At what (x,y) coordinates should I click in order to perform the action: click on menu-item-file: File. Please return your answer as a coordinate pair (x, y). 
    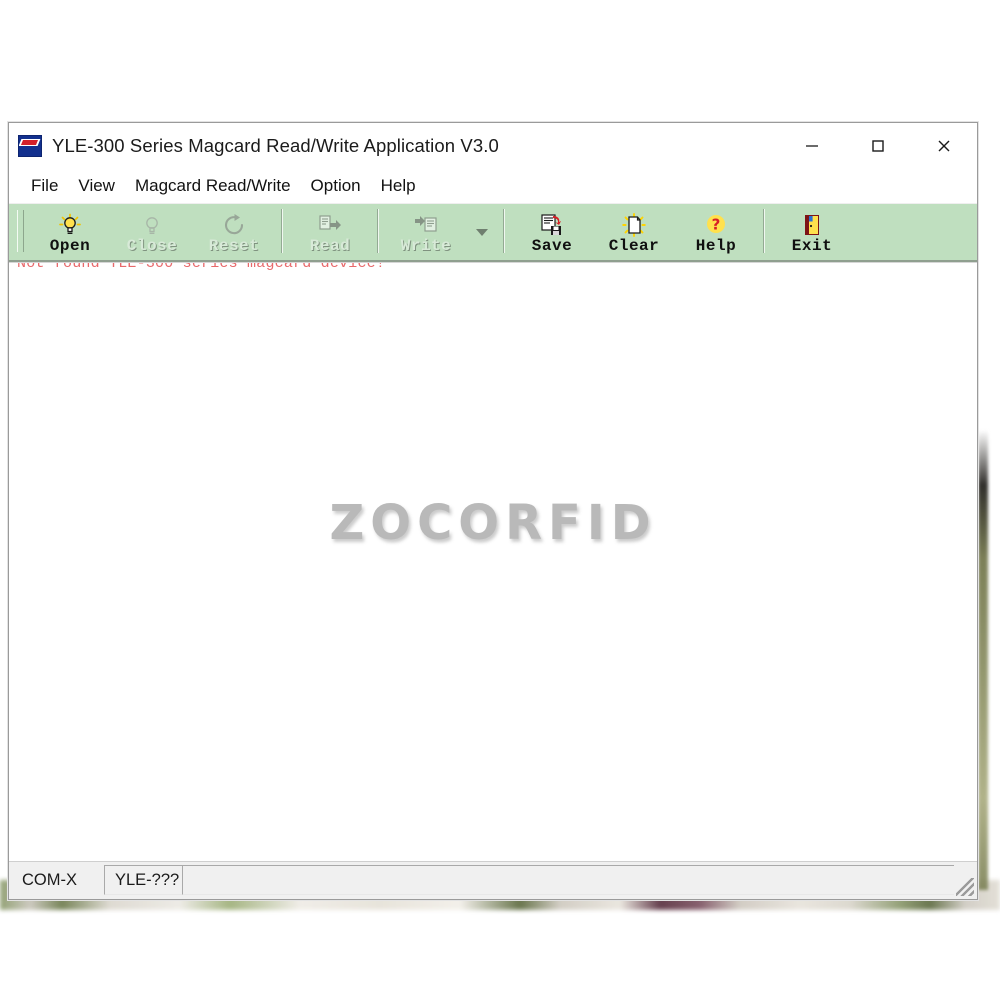
    Looking at the image, I should click on (44, 186).